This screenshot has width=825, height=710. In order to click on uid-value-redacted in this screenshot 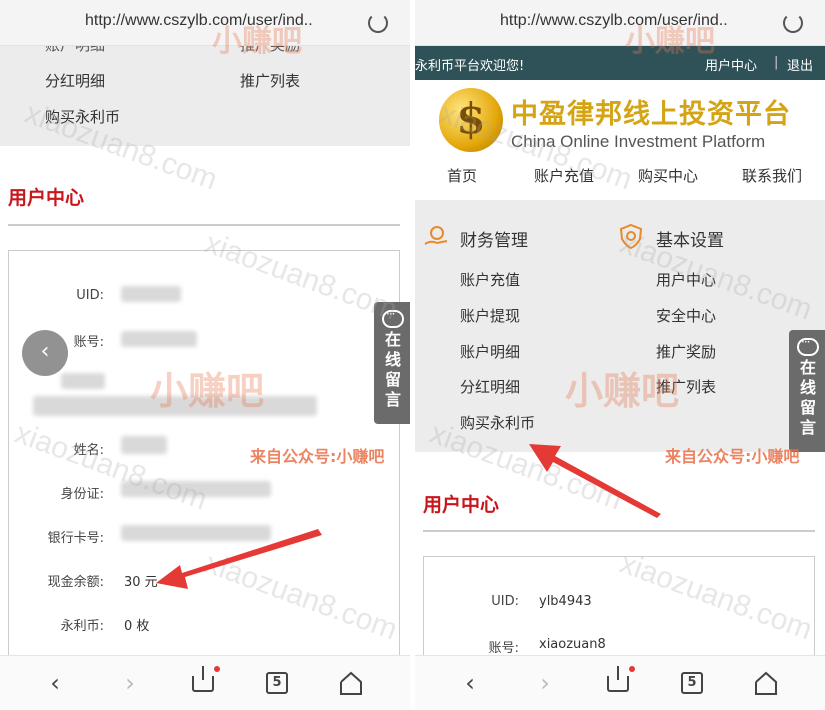, I will do `click(151, 294)`.